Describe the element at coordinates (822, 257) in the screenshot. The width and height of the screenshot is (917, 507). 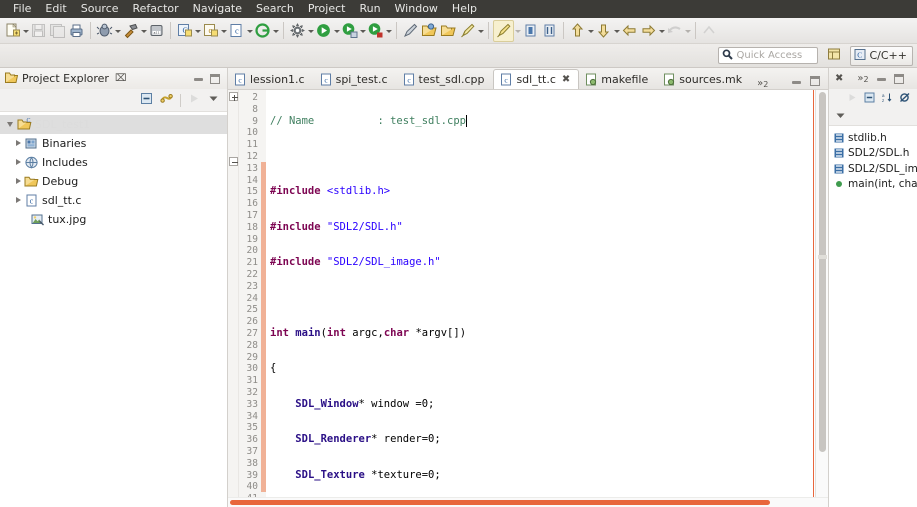
I see `overview-marker` at that location.